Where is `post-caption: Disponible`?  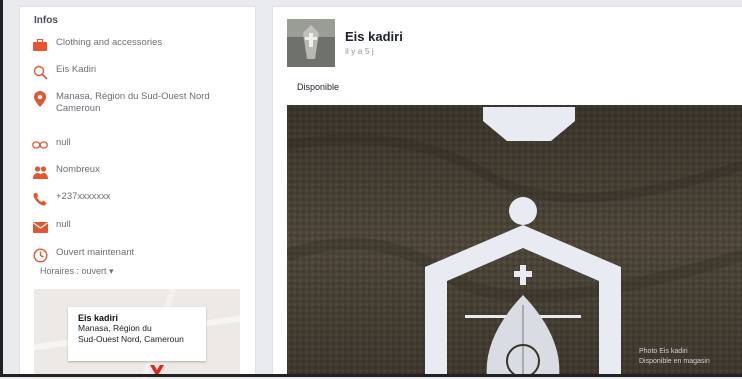 post-caption: Disponible is located at coordinates (318, 87).